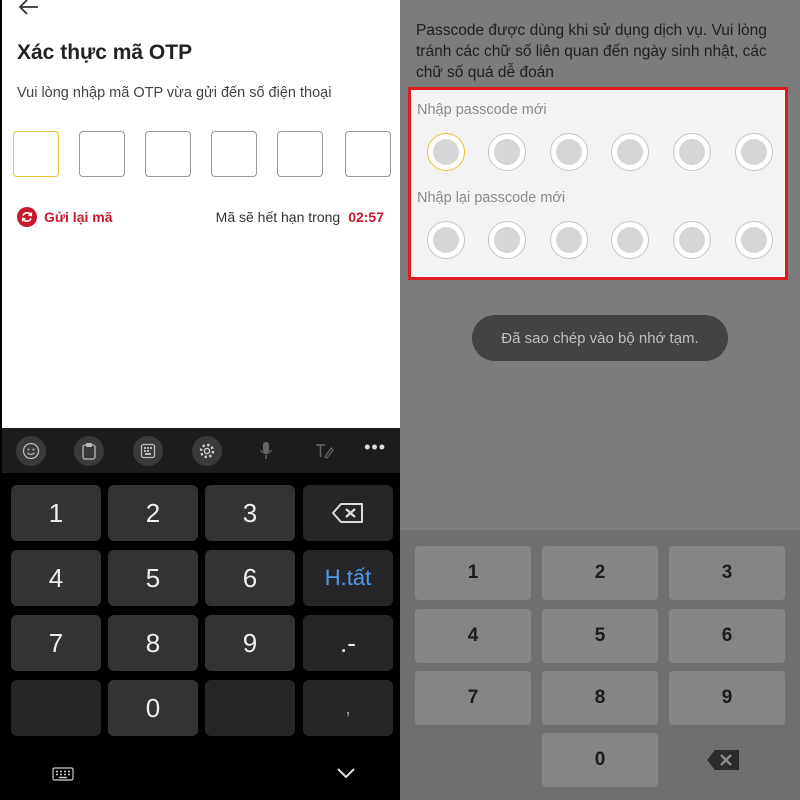 The height and width of the screenshot is (800, 800). I want to click on expire-countdown: Mã sẽ hết hạn trong 02:57, so click(300, 217).